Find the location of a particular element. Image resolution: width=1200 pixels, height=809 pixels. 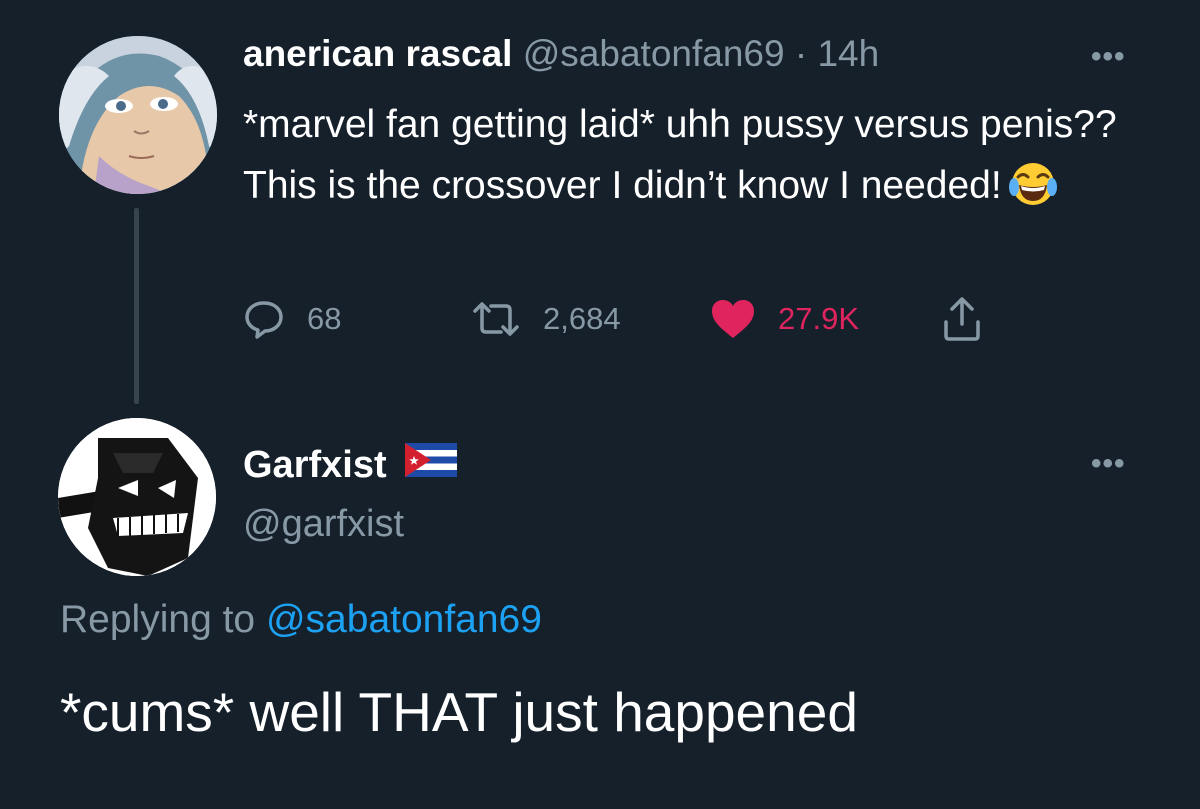

laughing-emoji-icon is located at coordinates (1032, 183).